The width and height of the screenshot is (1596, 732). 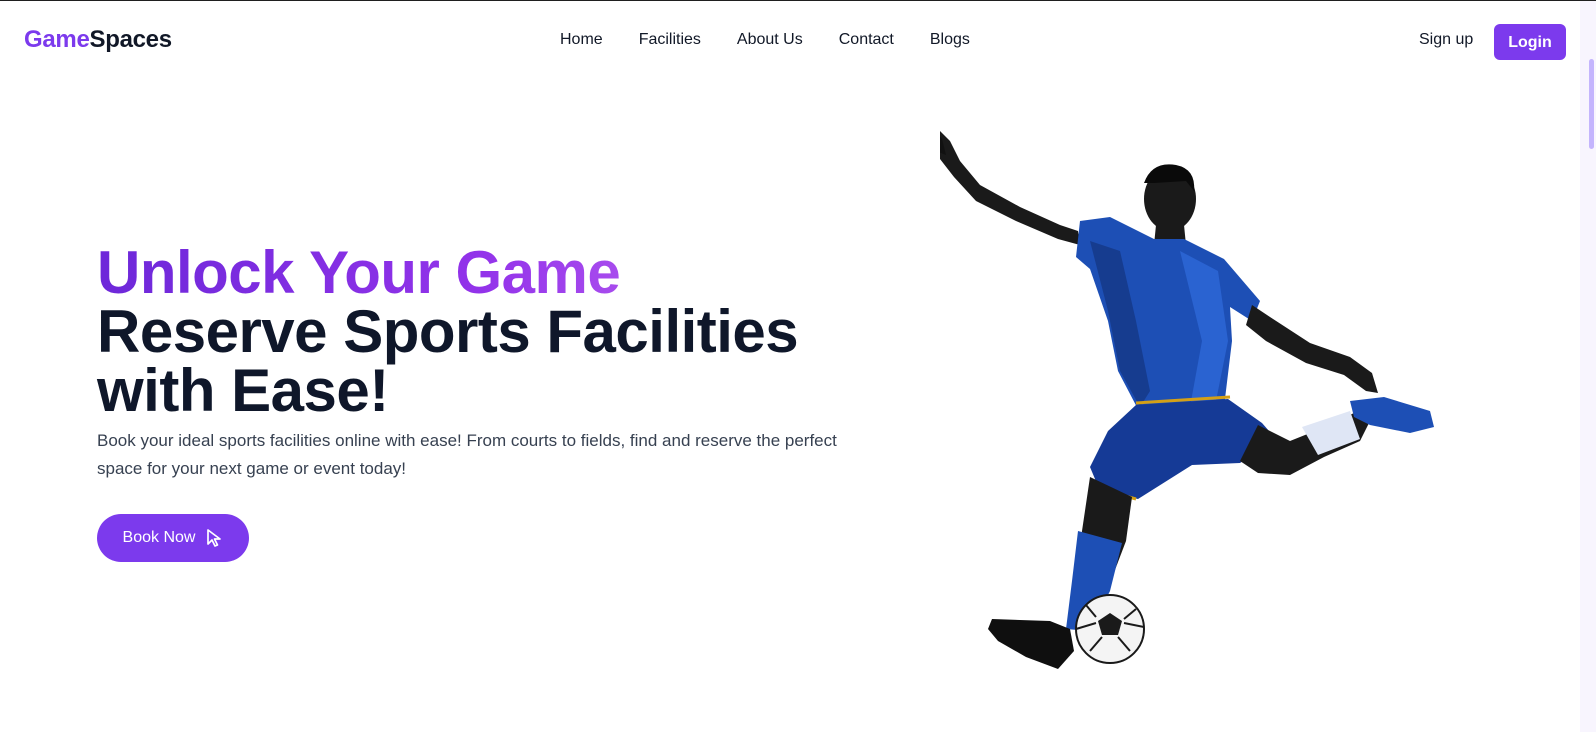 What do you see at coordinates (1591, 104) in the screenshot?
I see `scrollbar-thumb` at bounding box center [1591, 104].